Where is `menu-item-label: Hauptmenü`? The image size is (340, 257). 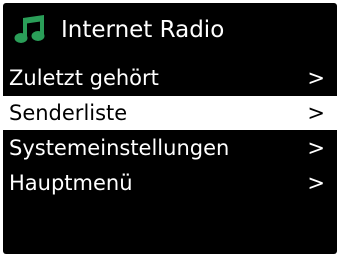
menu-item-label: Hauptmenü is located at coordinates (71, 183).